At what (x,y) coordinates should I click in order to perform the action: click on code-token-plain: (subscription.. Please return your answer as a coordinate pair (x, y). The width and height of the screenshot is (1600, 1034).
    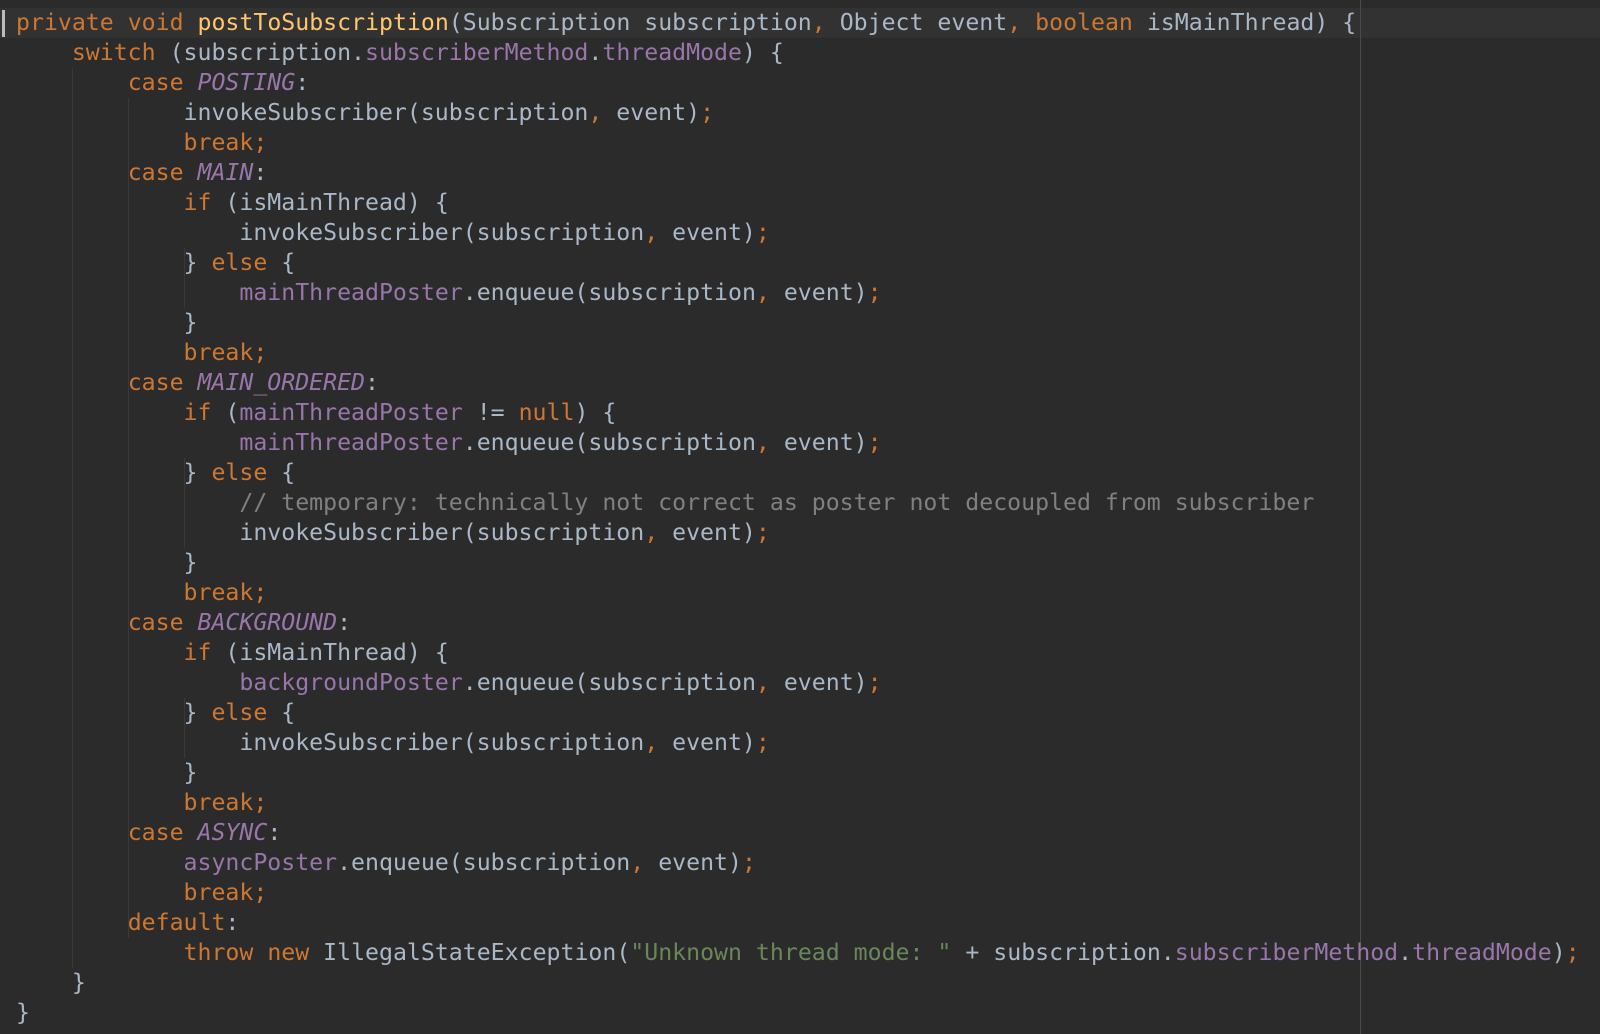
    Looking at the image, I should click on (260, 52).